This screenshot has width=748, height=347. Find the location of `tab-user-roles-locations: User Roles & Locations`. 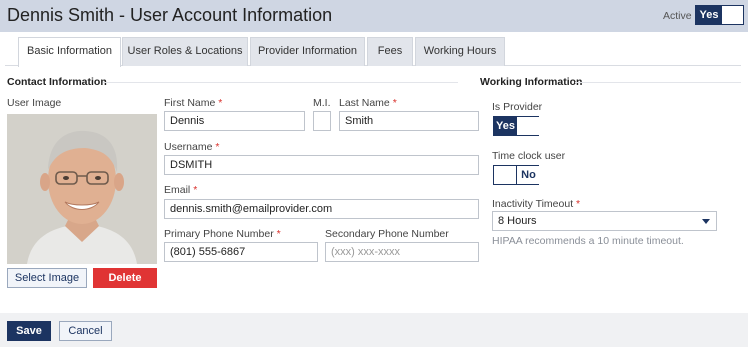

tab-user-roles-locations: User Roles & Locations is located at coordinates (185, 51).